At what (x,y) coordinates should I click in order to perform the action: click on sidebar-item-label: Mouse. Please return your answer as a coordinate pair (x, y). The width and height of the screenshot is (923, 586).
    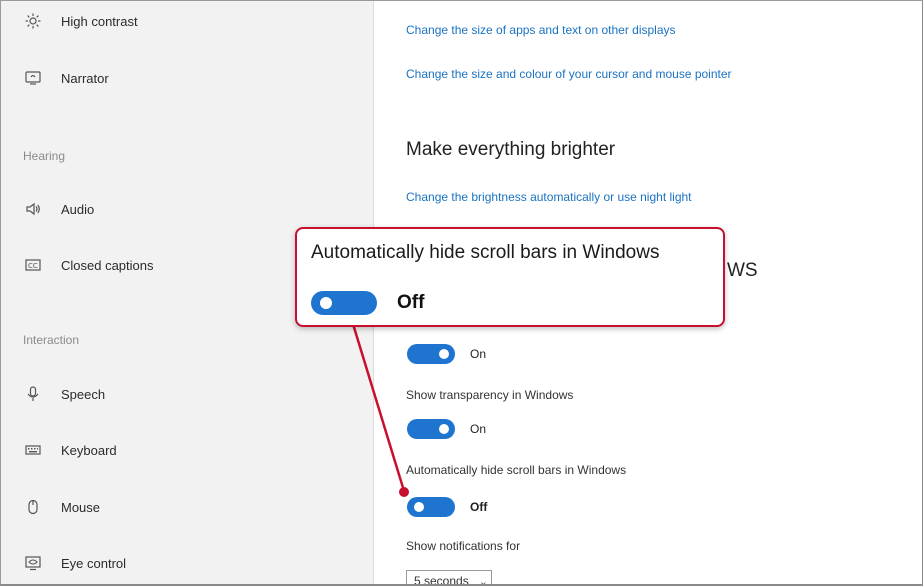
    Looking at the image, I should click on (80, 507).